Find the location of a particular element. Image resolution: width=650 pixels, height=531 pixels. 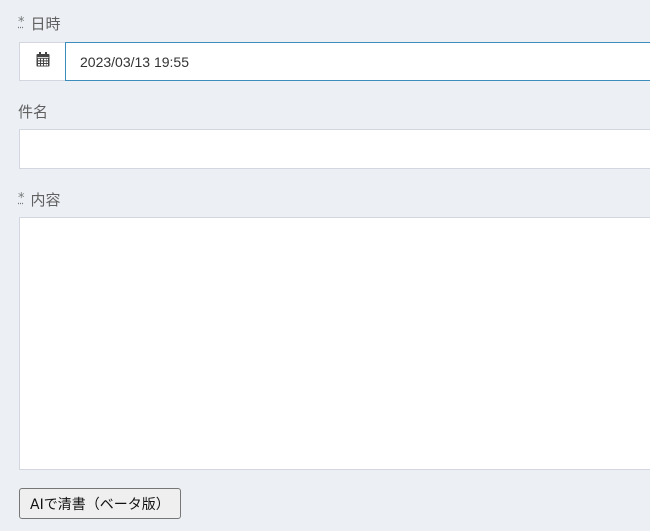

content-label: 内容 is located at coordinates (45, 200).